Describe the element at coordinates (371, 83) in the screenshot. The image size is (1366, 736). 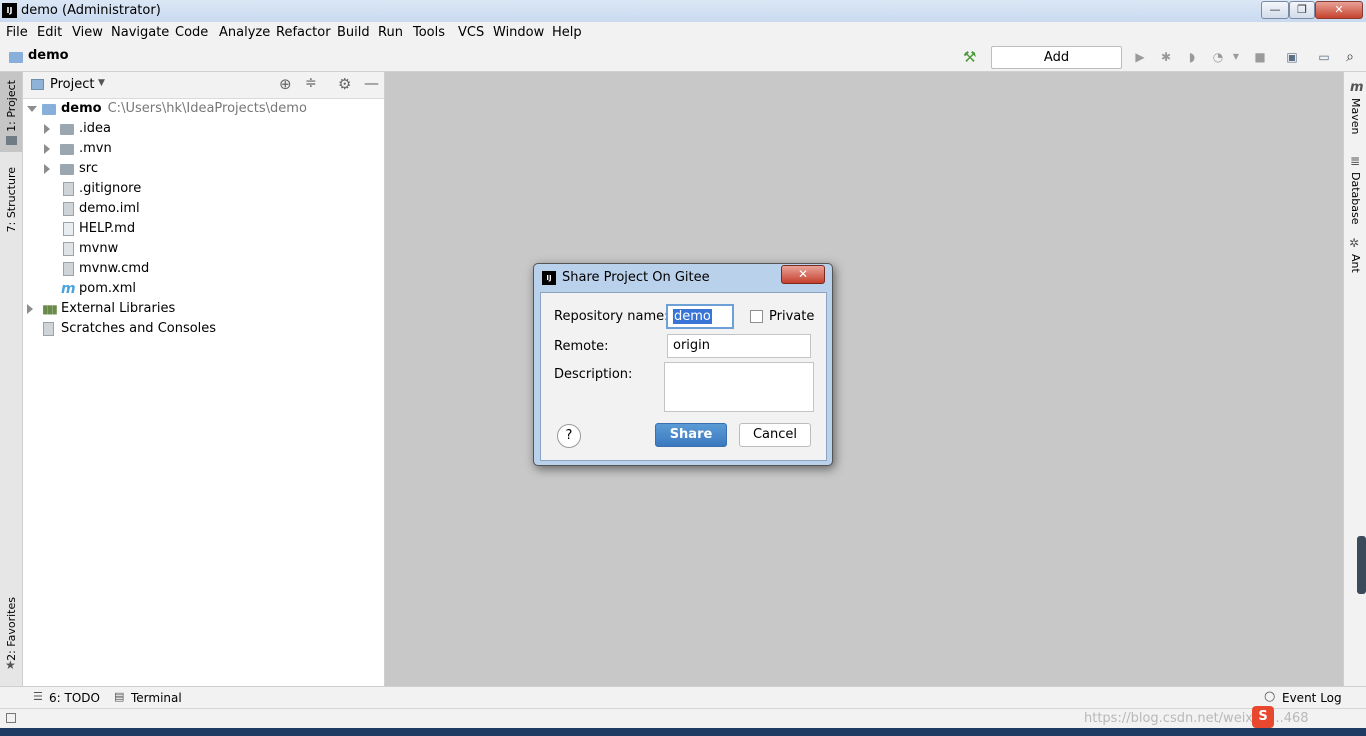
I see `hide-icon: —` at that location.